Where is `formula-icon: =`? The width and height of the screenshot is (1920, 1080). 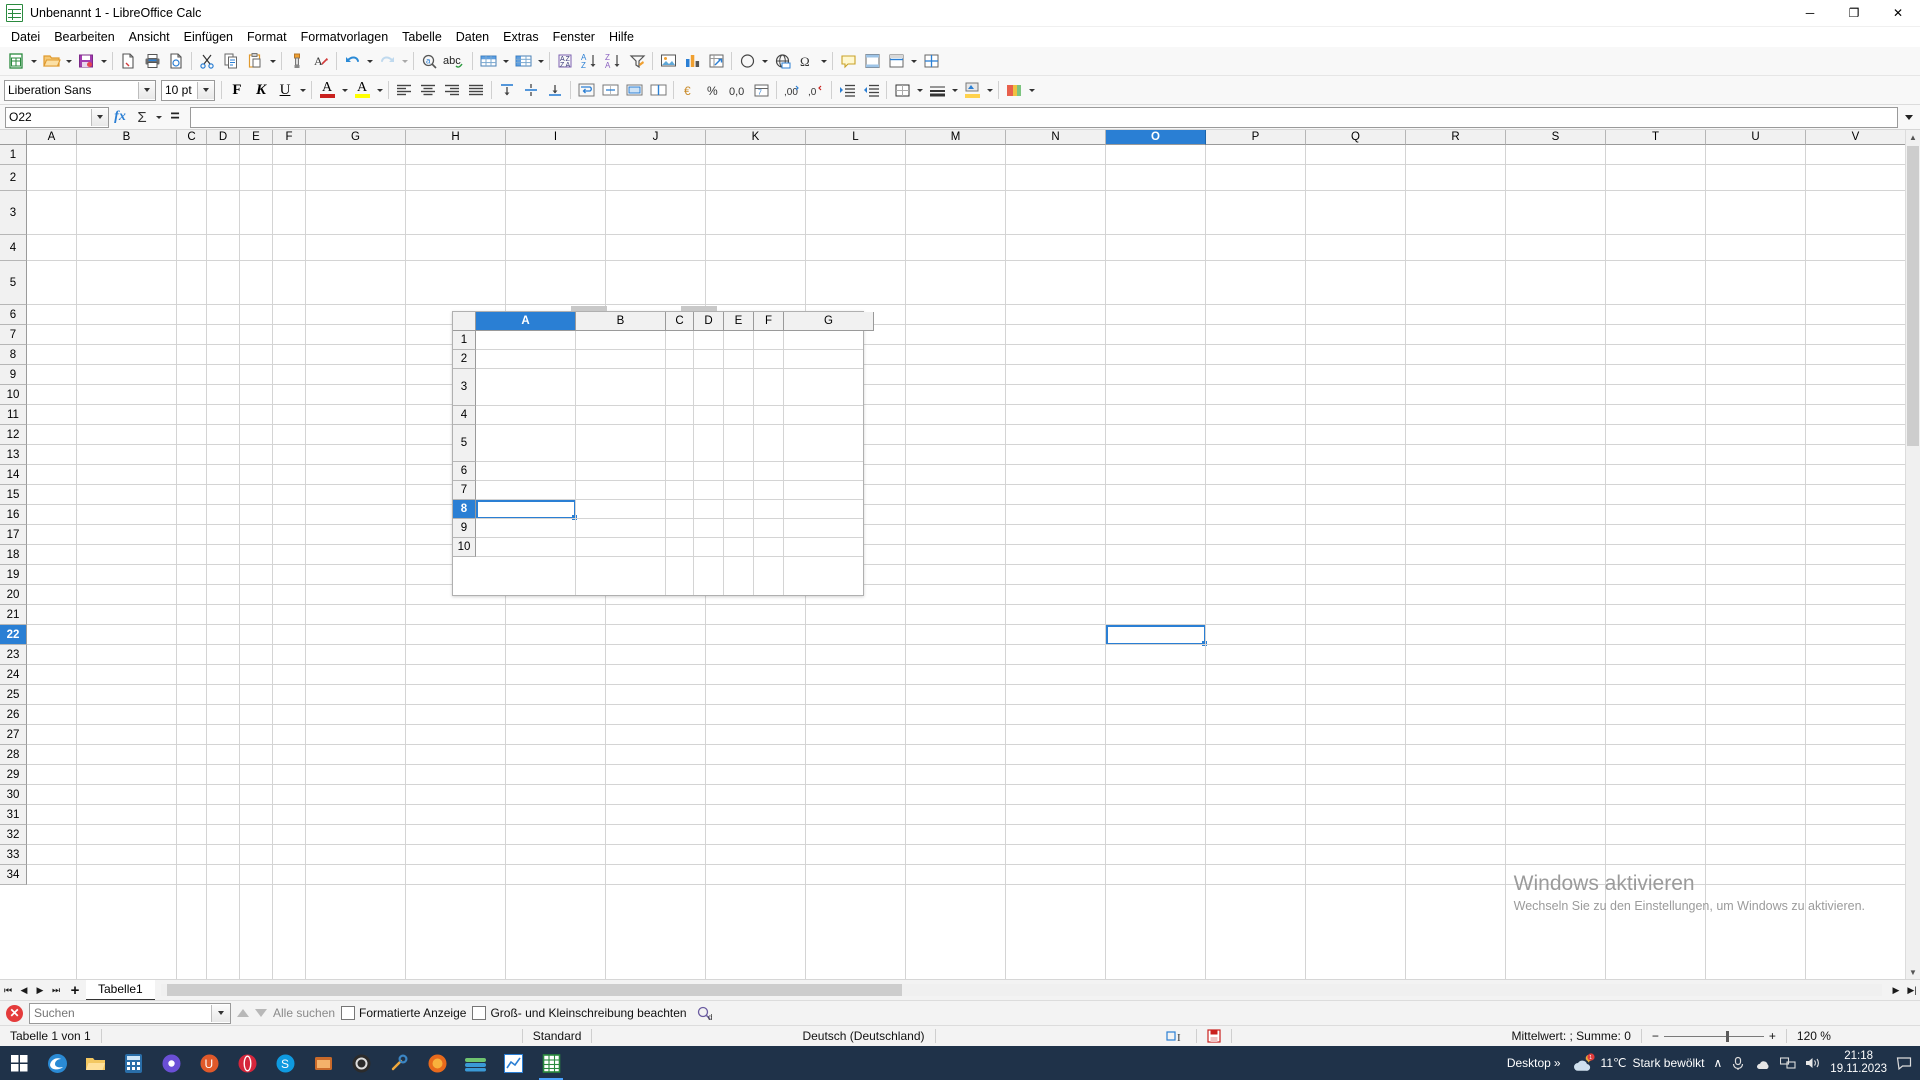 formula-icon: = is located at coordinates (175, 117).